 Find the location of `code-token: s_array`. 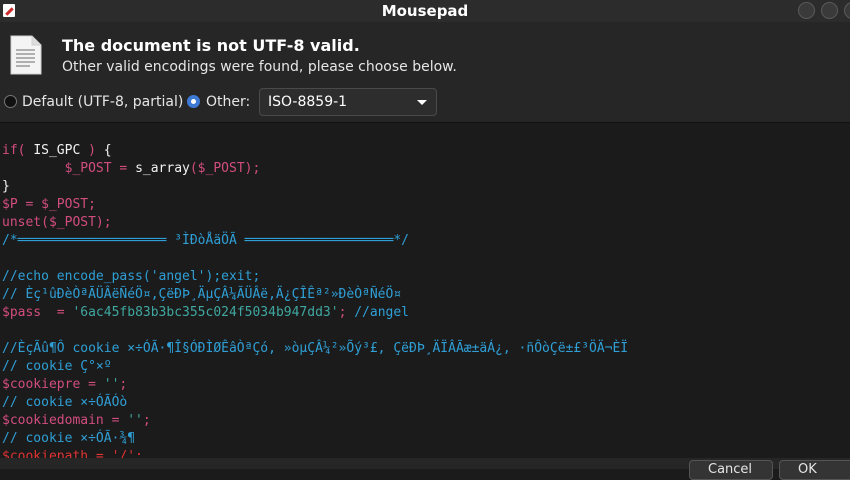

code-token: s_array is located at coordinates (162, 168).